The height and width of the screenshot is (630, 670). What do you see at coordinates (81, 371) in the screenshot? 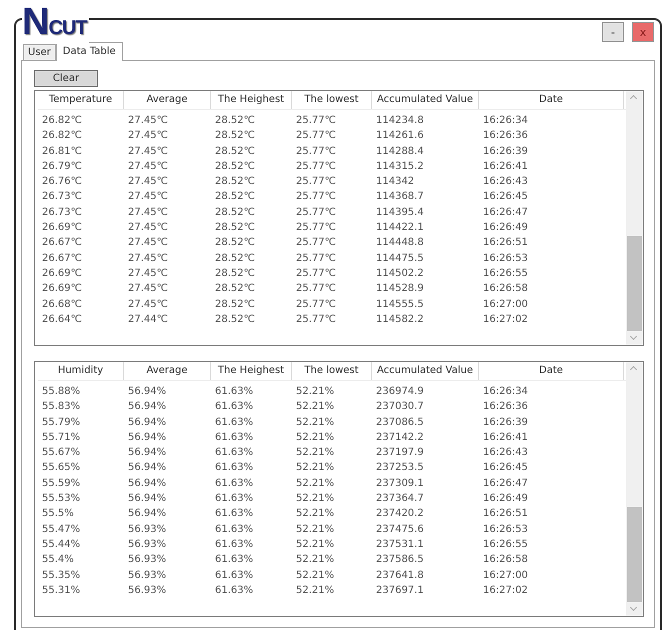
I see `column-header: Humidity` at bounding box center [81, 371].